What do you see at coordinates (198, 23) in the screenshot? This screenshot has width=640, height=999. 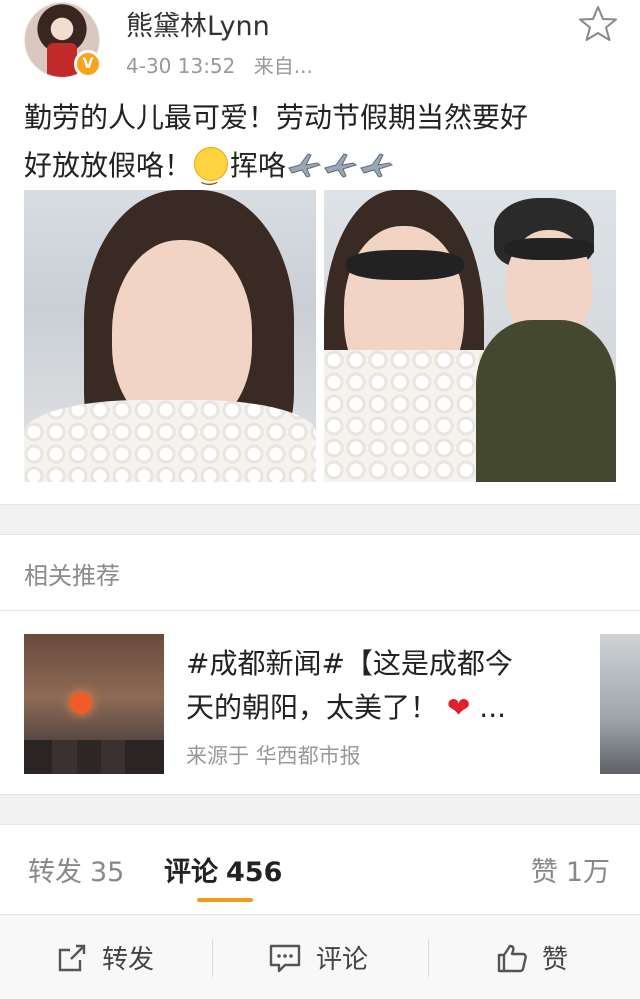 I see `username: 熊黛林Lynn` at bounding box center [198, 23].